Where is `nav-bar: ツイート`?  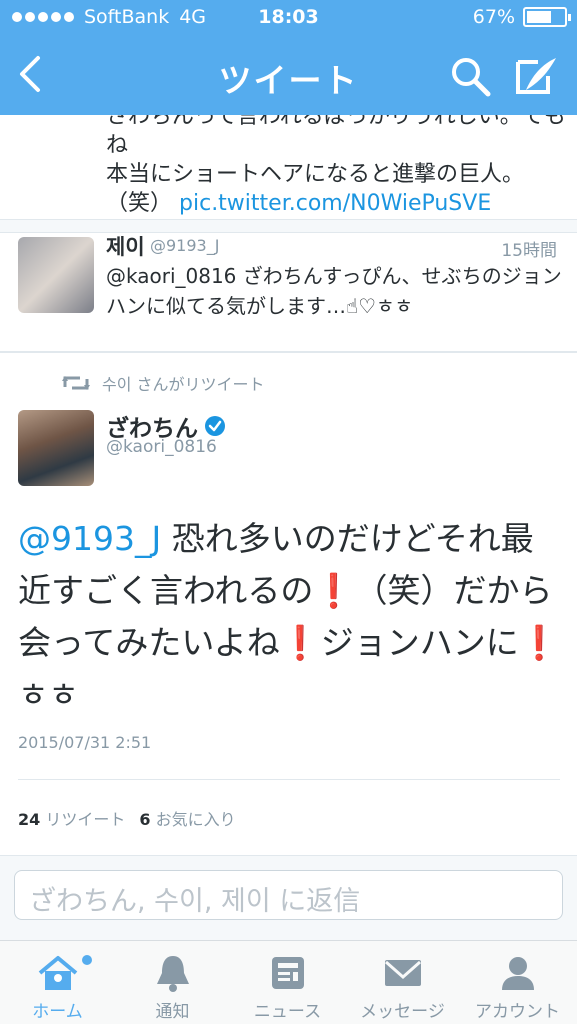
nav-bar: ツイート is located at coordinates (288, 75).